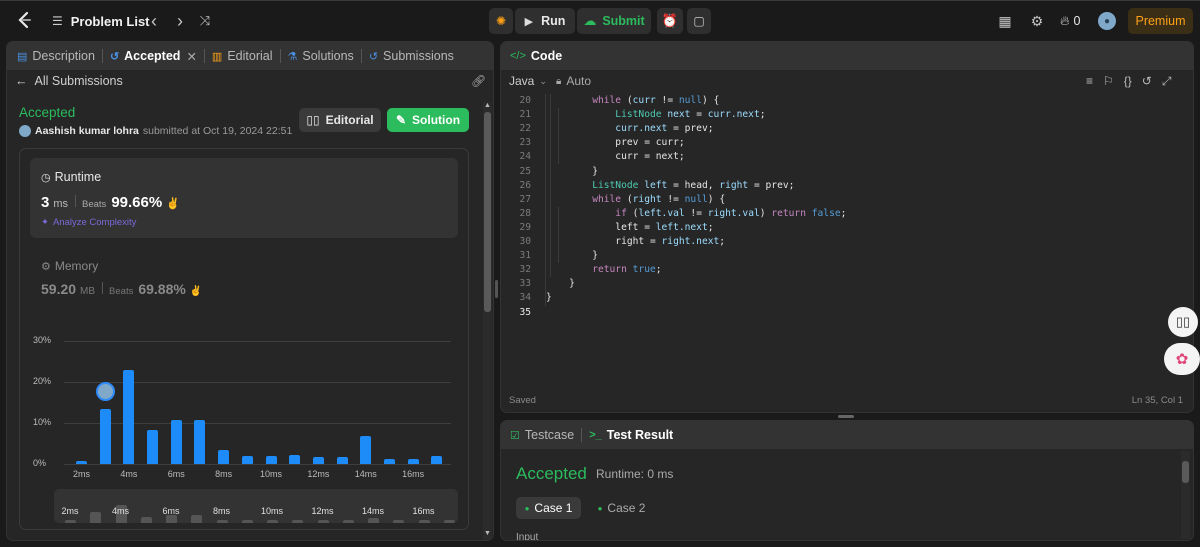 The height and width of the screenshot is (547, 1200). What do you see at coordinates (525, 213) in the screenshot?
I see `line-number: 28` at bounding box center [525, 213].